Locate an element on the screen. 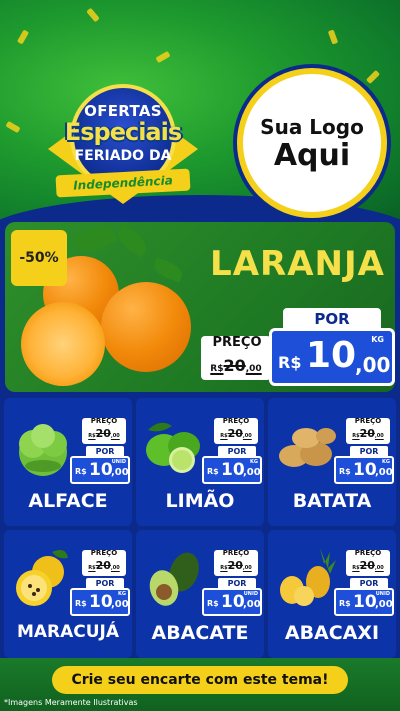 This screenshot has height=711, width=400. logo-text-line1: Sua Logo is located at coordinates (312, 126).